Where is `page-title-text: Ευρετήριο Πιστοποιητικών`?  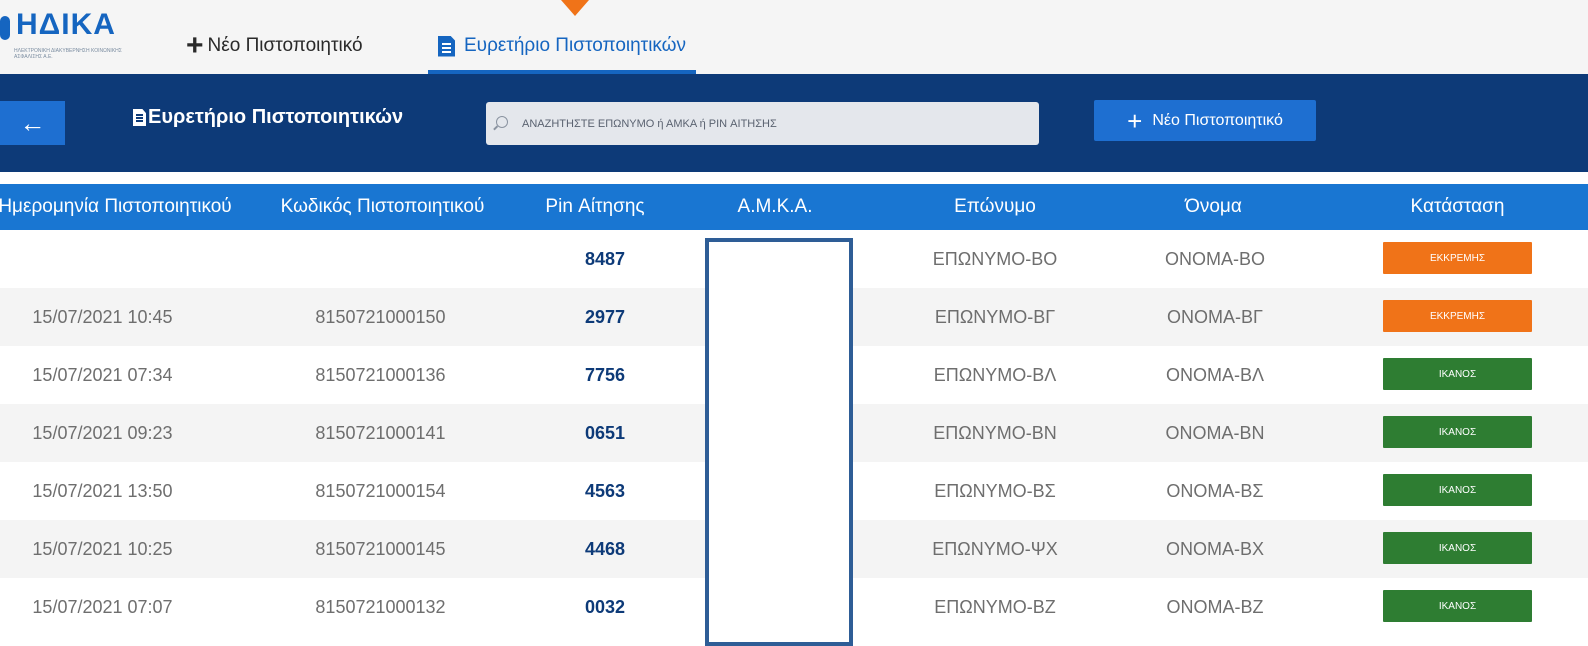
page-title-text: Ευρετήριο Πιστοποιητικών is located at coordinates (276, 117).